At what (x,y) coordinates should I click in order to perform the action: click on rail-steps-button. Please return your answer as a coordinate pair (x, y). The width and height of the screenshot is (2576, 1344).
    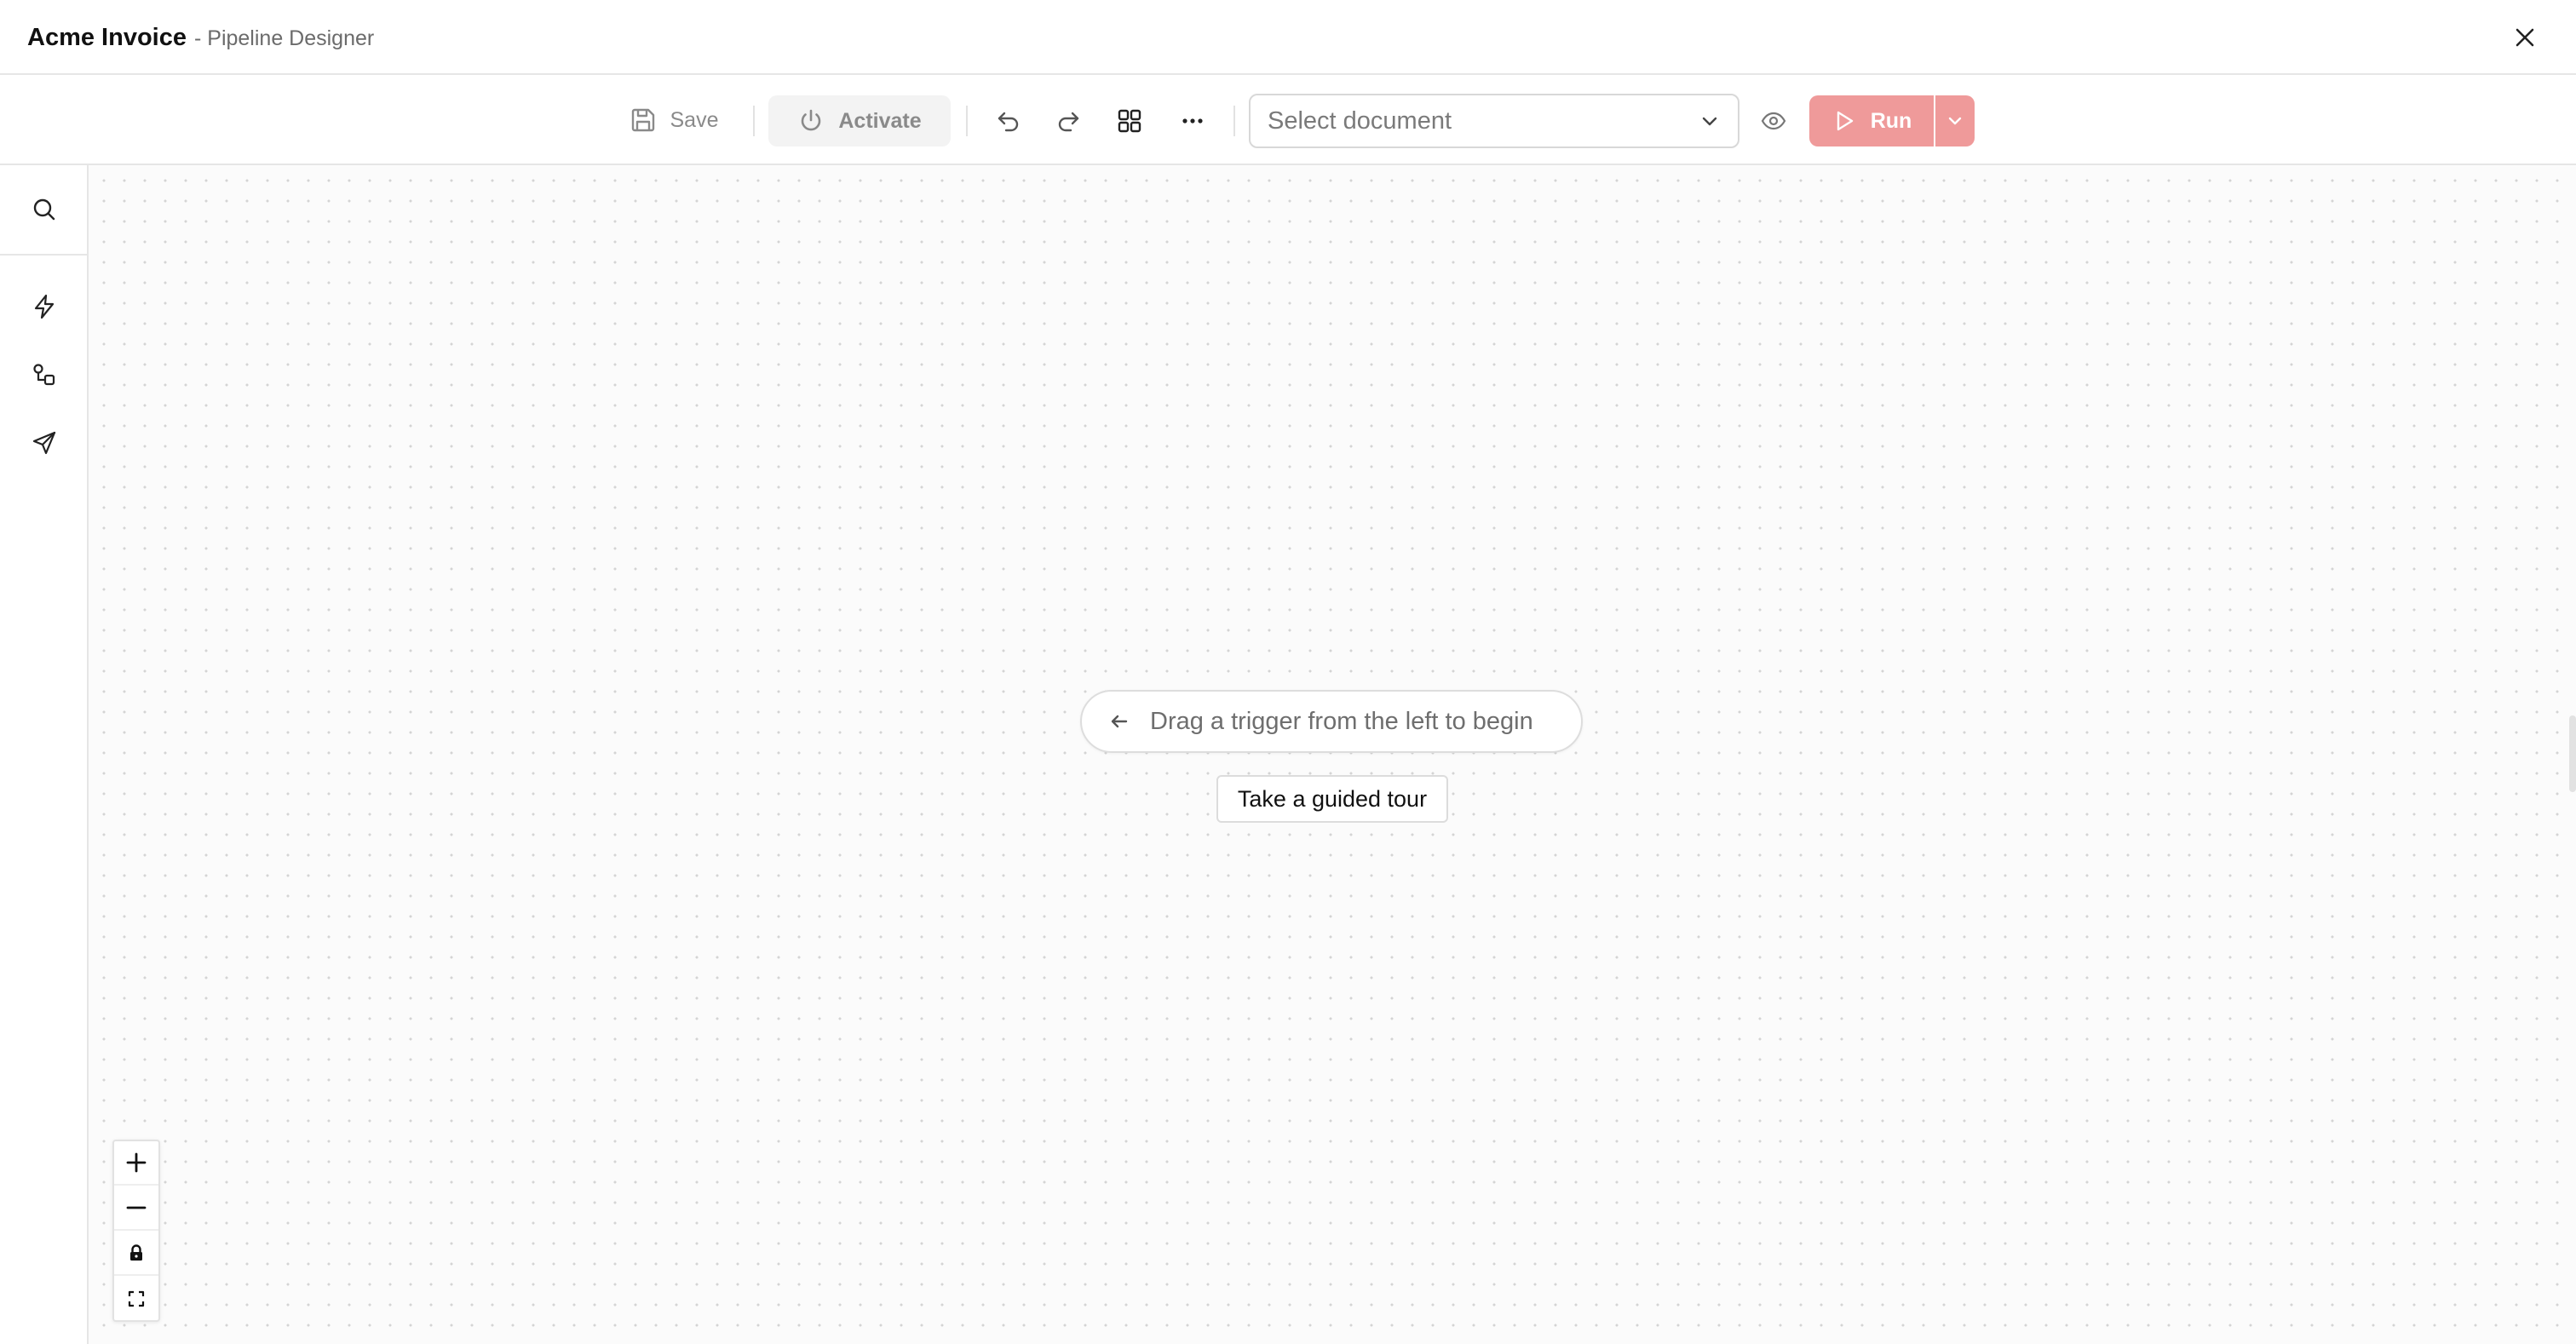
    Looking at the image, I should click on (44, 375).